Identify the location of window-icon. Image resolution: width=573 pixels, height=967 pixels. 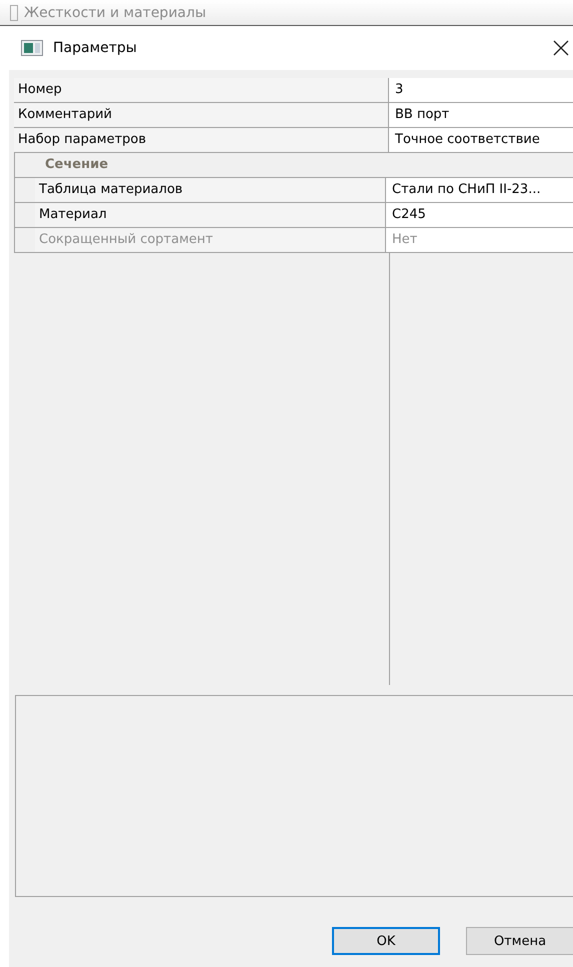
(14, 12).